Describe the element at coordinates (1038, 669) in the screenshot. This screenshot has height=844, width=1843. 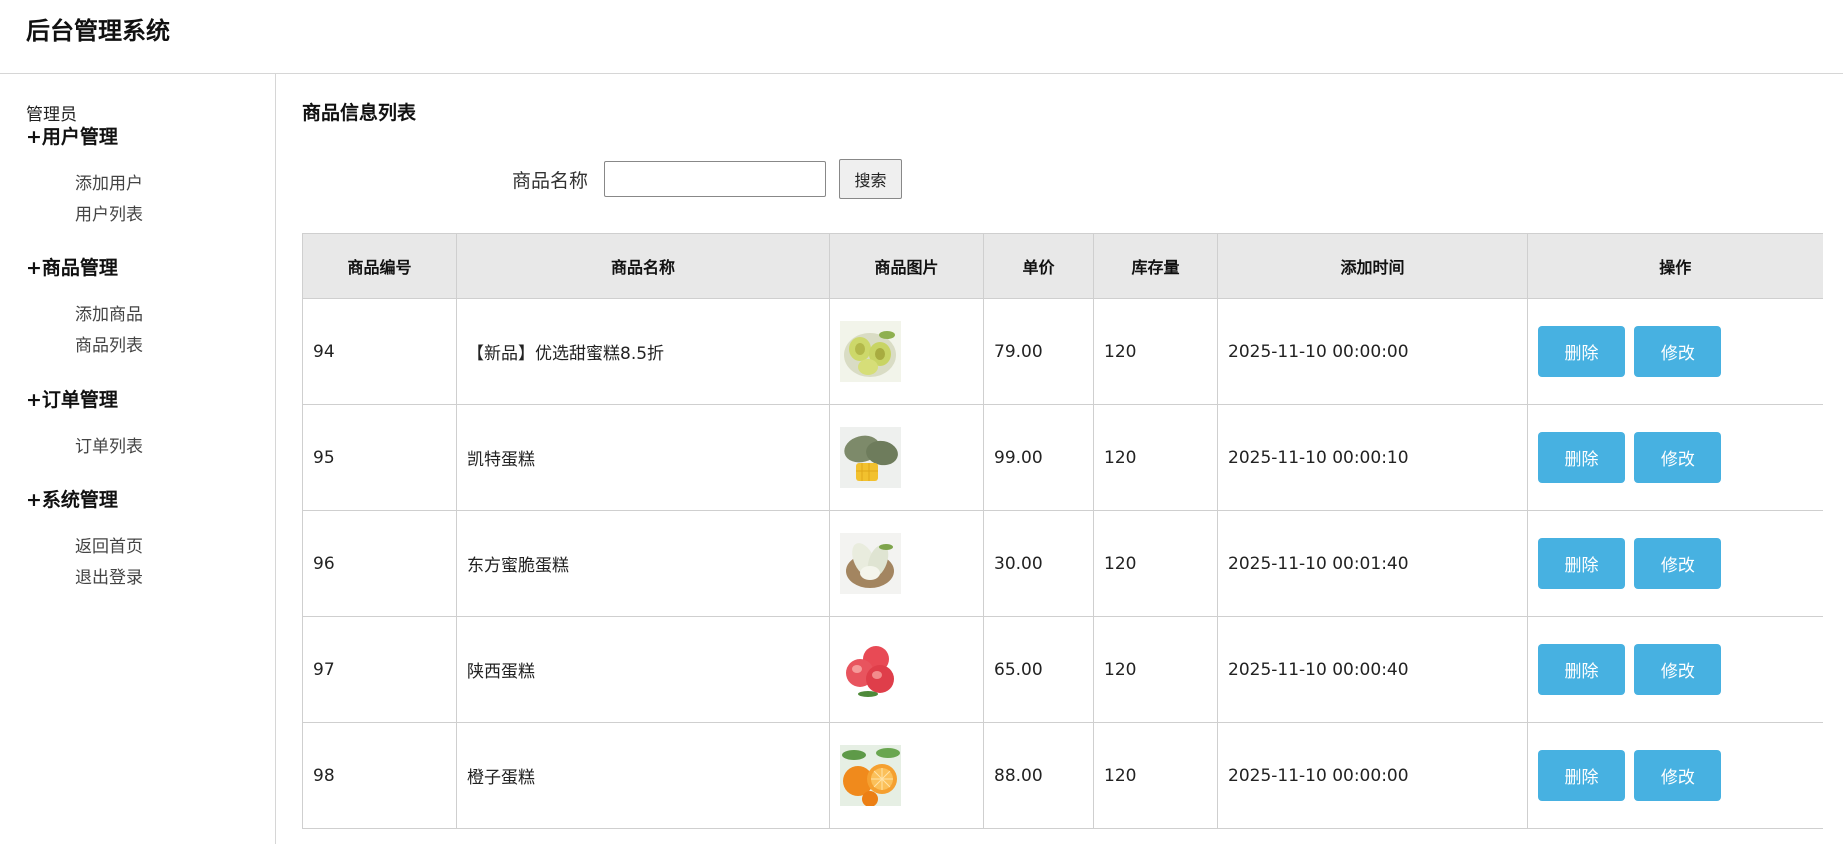
I see `cell-price: 65.00` at that location.